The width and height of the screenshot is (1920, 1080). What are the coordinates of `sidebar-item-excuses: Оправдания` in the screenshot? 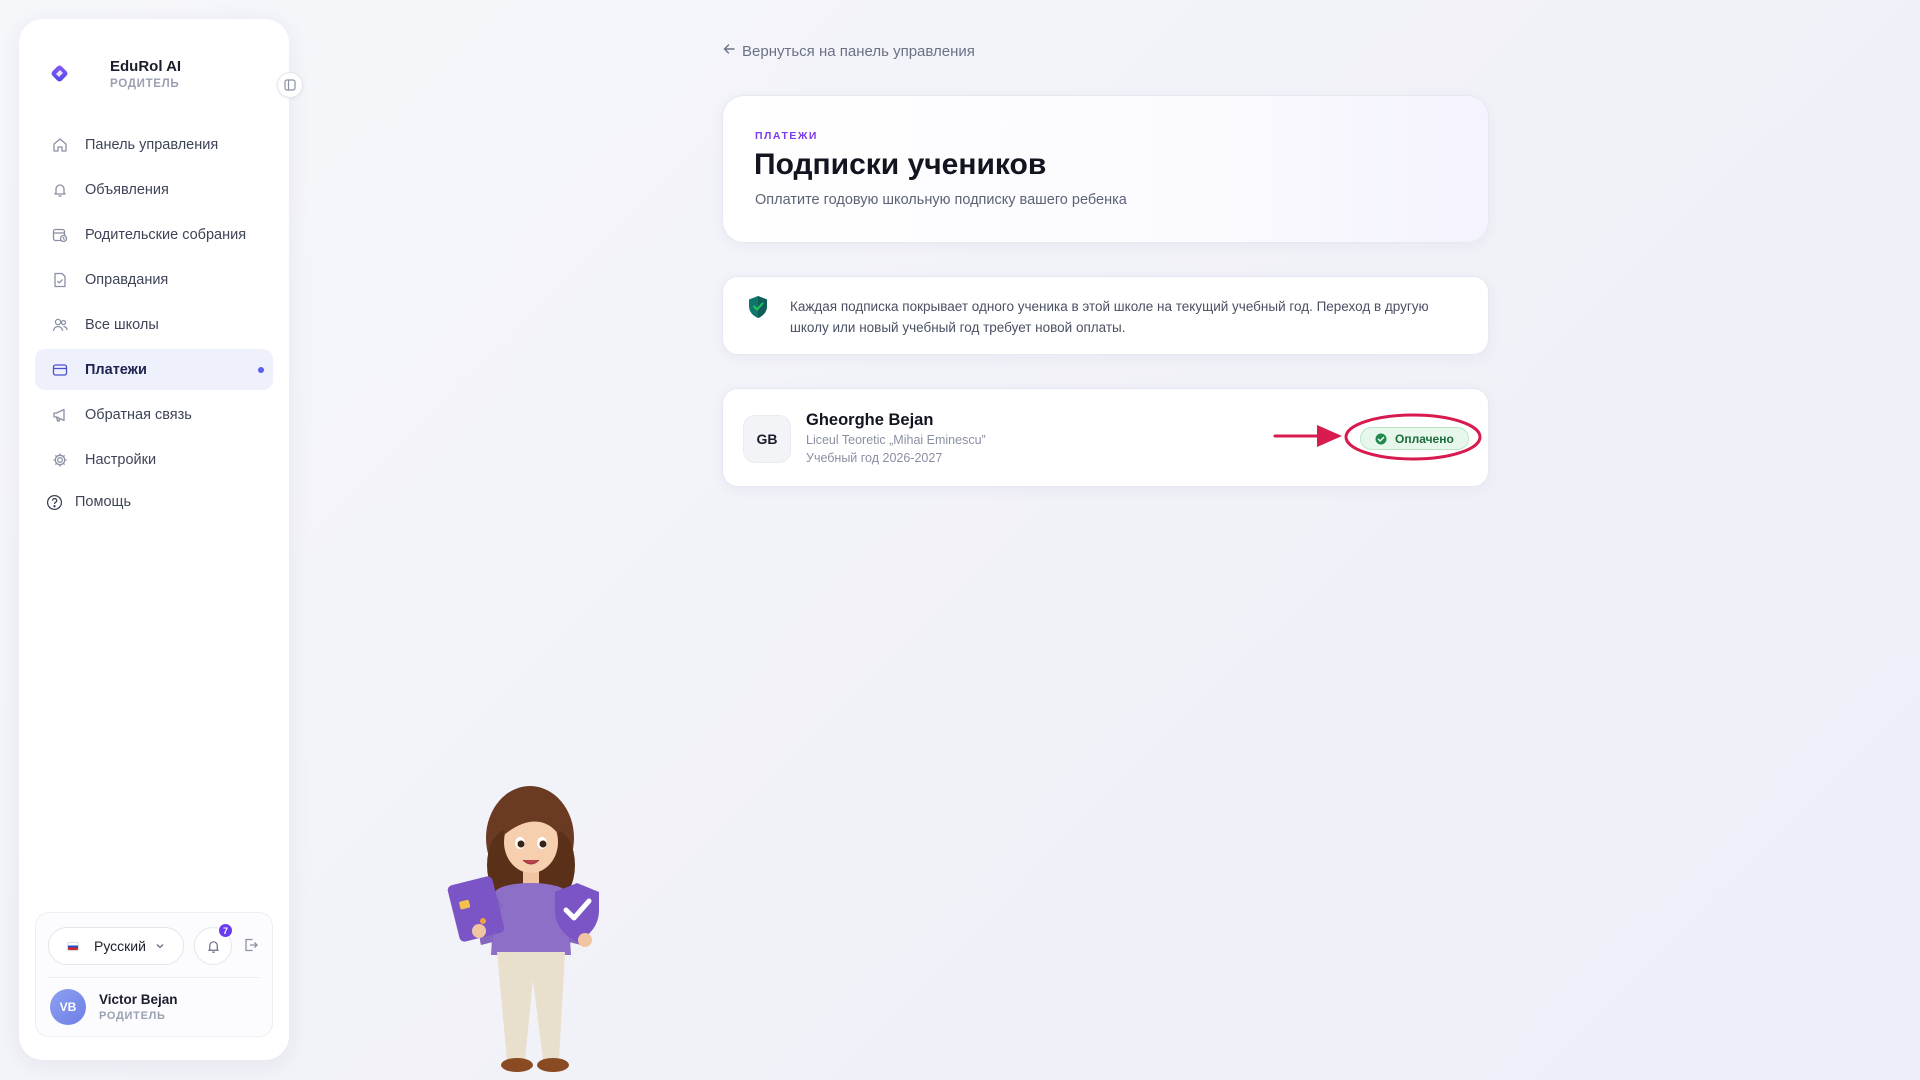 It's located at (154, 279).